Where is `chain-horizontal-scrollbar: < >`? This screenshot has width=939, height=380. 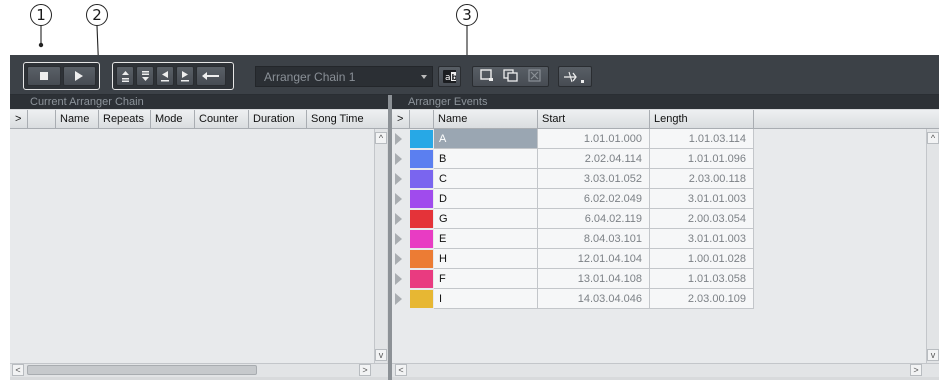 chain-horizontal-scrollbar: < > is located at coordinates (199, 370).